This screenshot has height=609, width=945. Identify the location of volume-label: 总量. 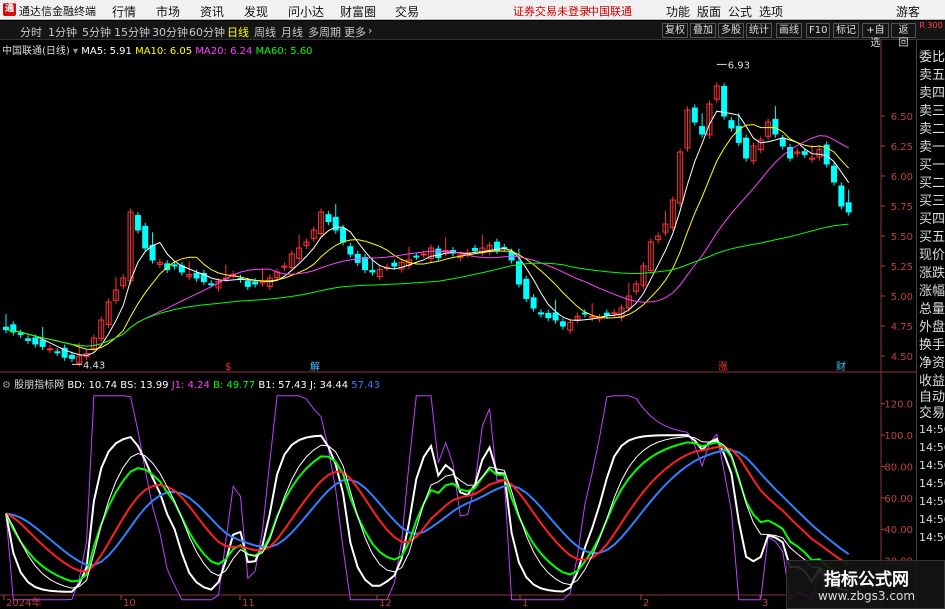
(932, 309).